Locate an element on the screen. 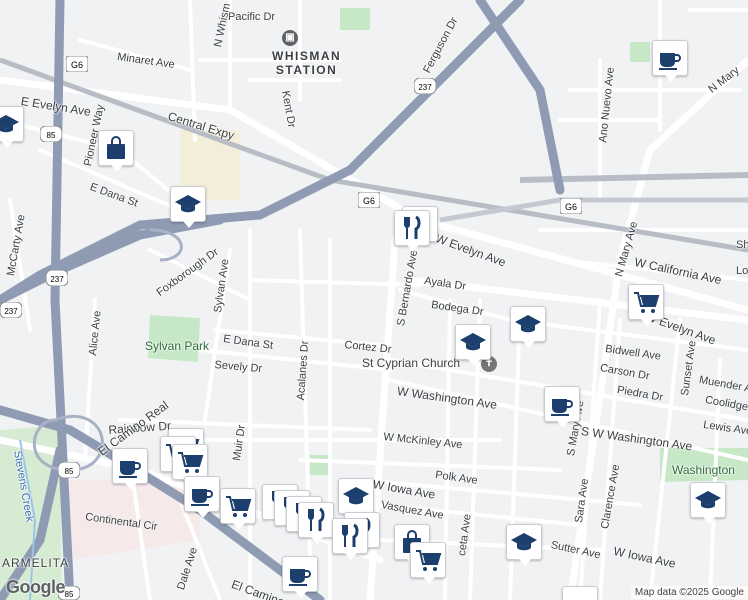 Image resolution: width=748 pixels, height=600 pixels. park-north is located at coordinates (355, 19).